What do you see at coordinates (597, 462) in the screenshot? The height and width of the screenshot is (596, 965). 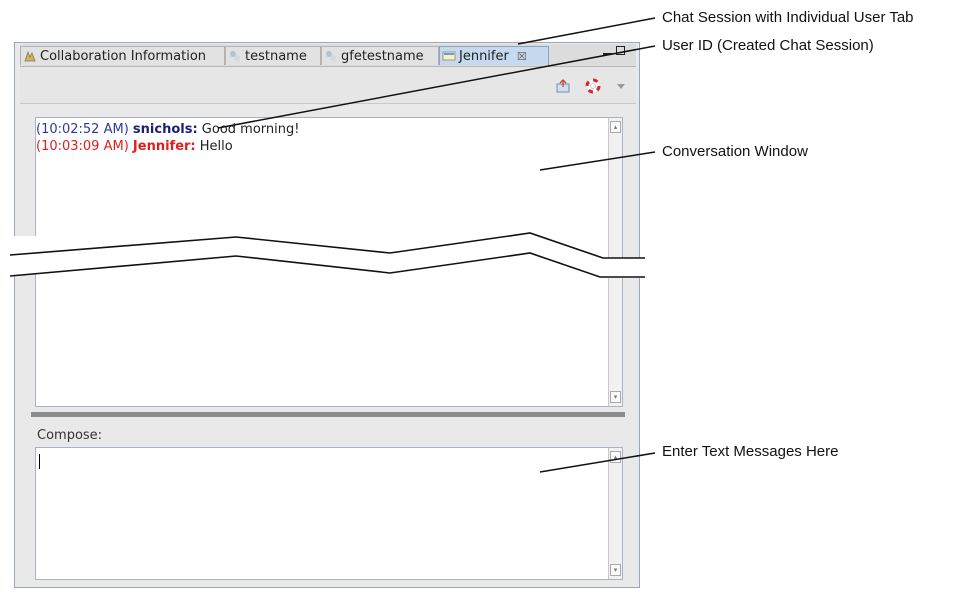 I see `callout-line-enter-text` at bounding box center [597, 462].